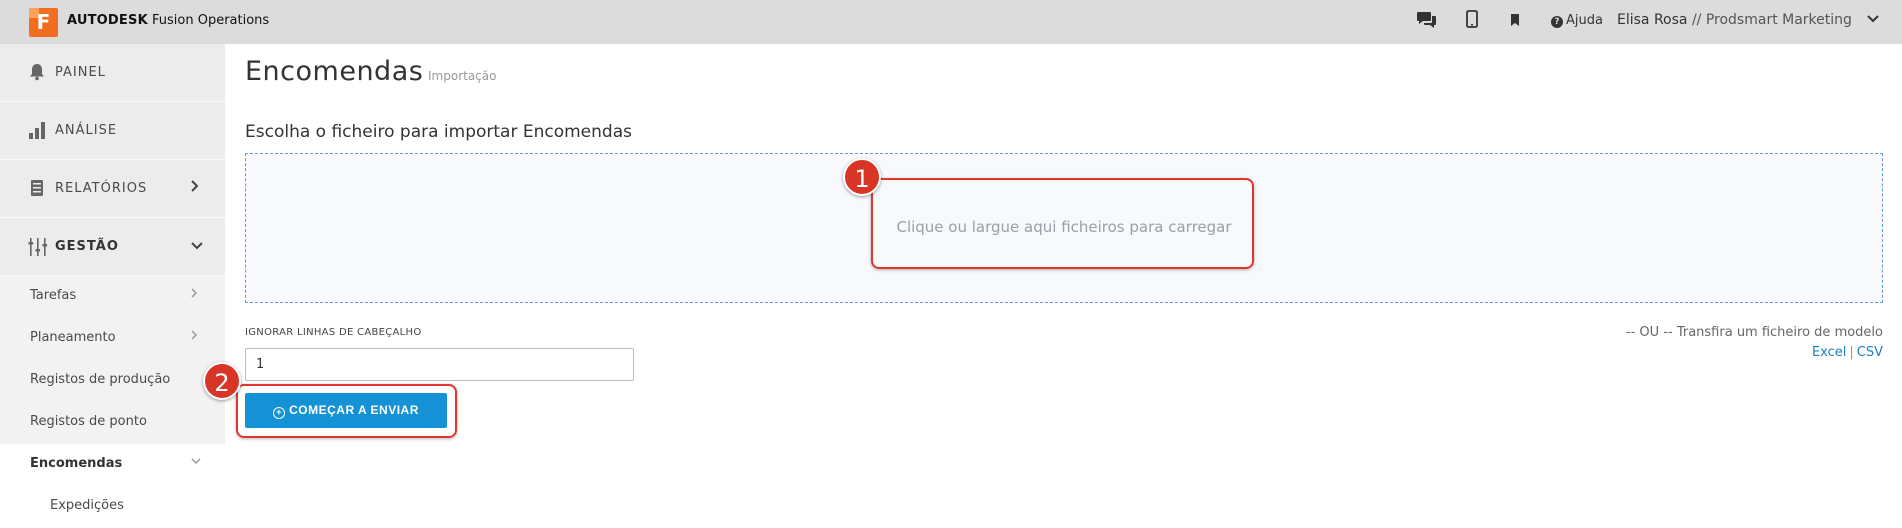 The height and width of the screenshot is (528, 1902). What do you see at coordinates (38, 131) in the screenshot?
I see `bar-chart-icon` at bounding box center [38, 131].